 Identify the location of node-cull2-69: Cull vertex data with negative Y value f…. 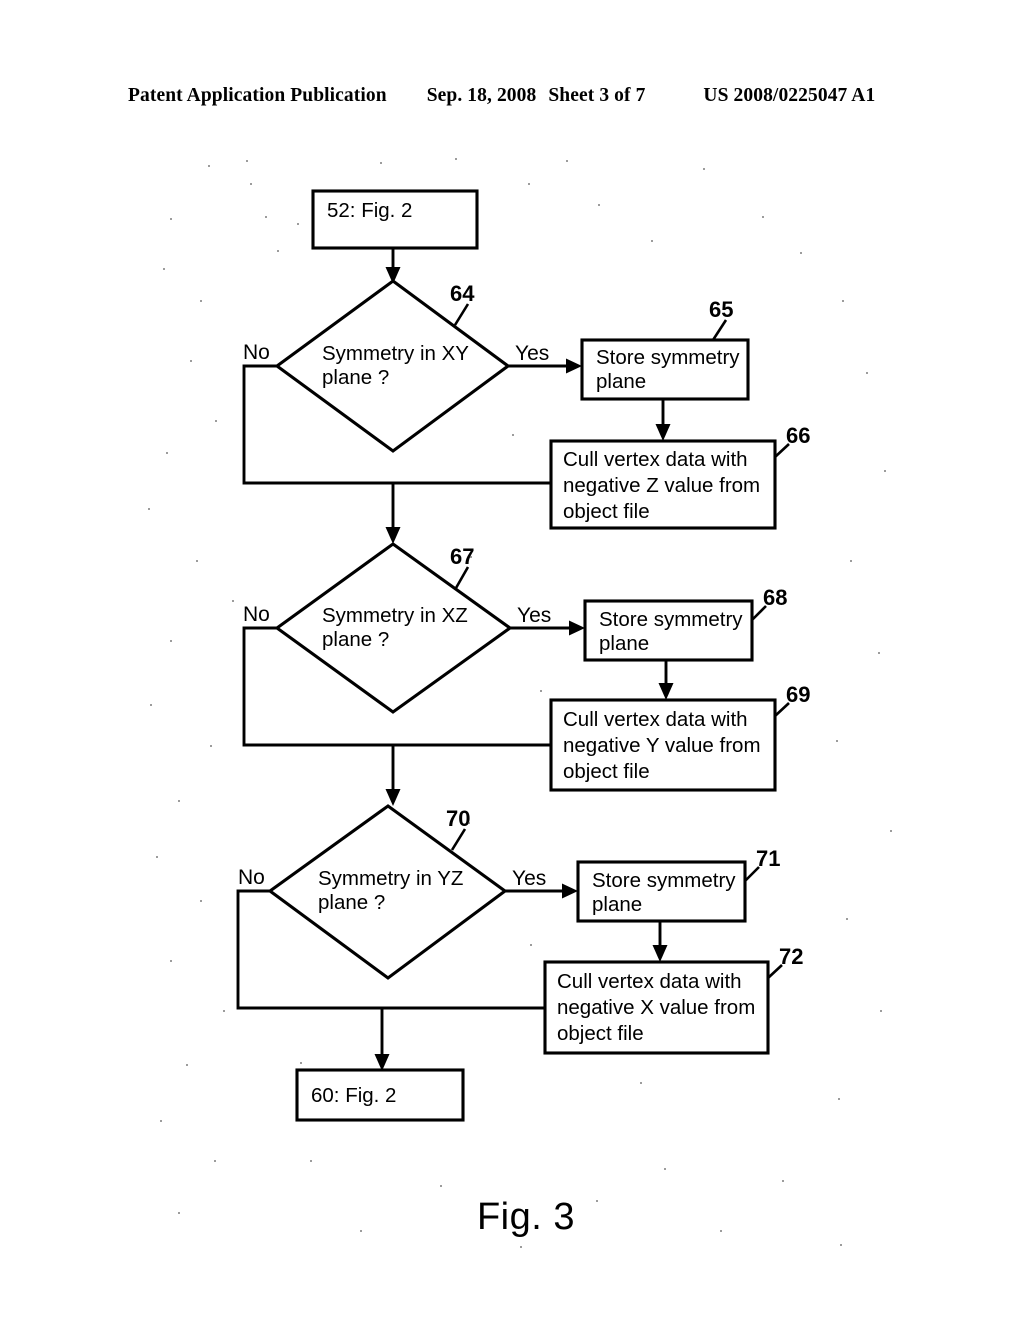
(679, 737).